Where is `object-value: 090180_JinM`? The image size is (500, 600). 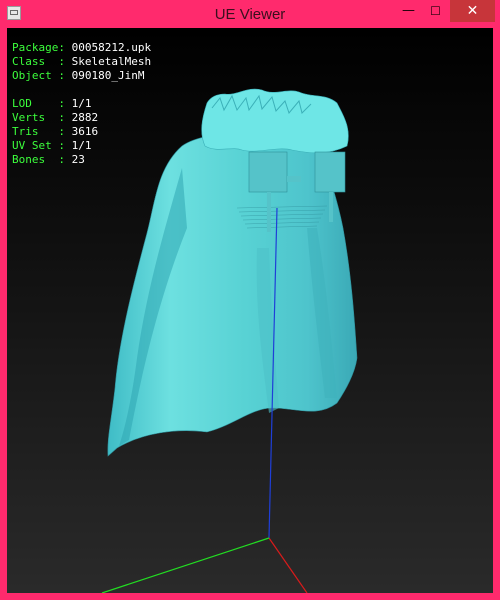 object-value: 090180_JinM is located at coordinates (108, 75).